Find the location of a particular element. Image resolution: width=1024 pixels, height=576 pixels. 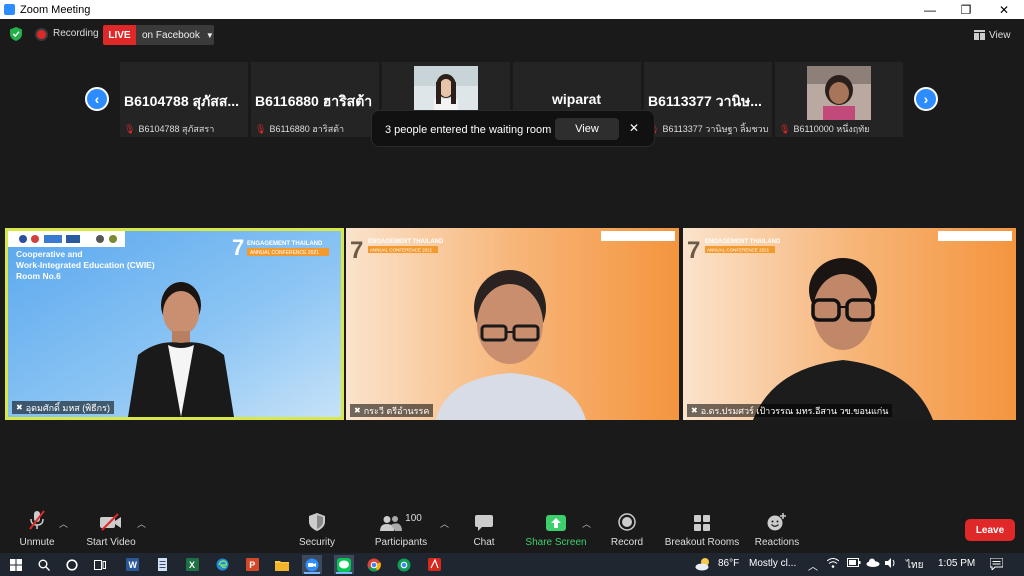

stream-target-label: on Facebook is located at coordinates (171, 35).